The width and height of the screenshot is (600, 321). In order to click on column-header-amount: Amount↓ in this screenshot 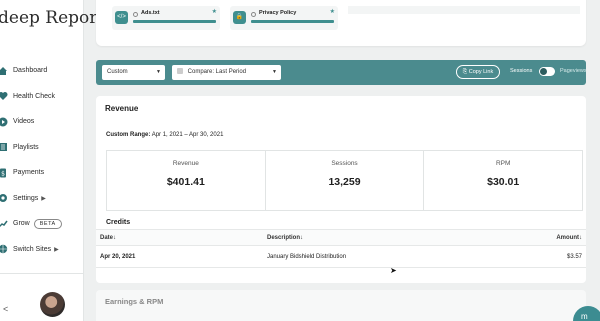, I will do `click(569, 238)`.